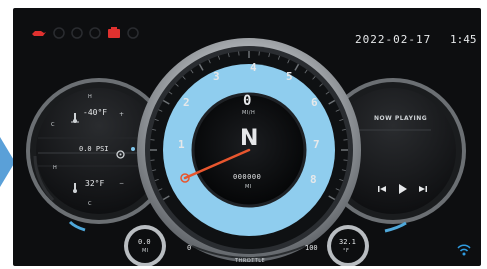 The width and height of the screenshot is (487, 269). What do you see at coordinates (249, 113) in the screenshot?
I see `speed-unit: MI/H` at bounding box center [249, 113].